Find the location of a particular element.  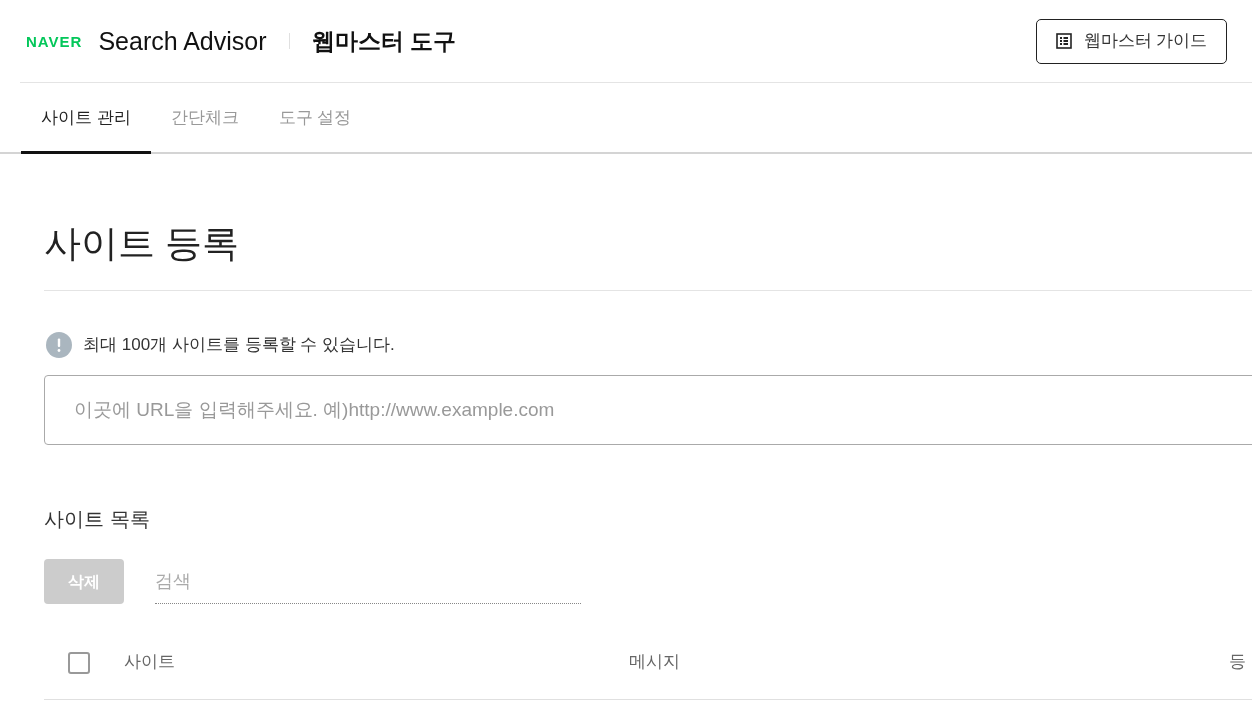

list-icon is located at coordinates (1063, 41).